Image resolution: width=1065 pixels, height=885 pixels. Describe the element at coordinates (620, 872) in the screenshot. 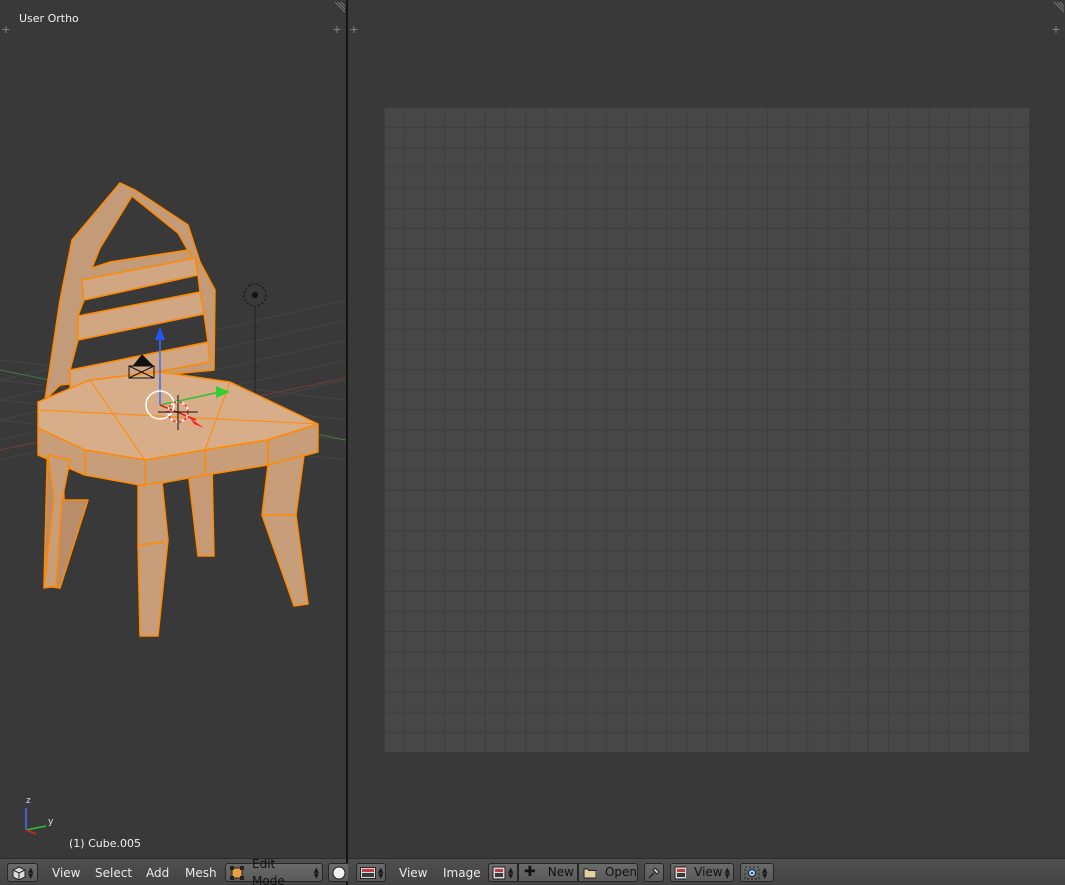

I see `open-label: Open` at that location.